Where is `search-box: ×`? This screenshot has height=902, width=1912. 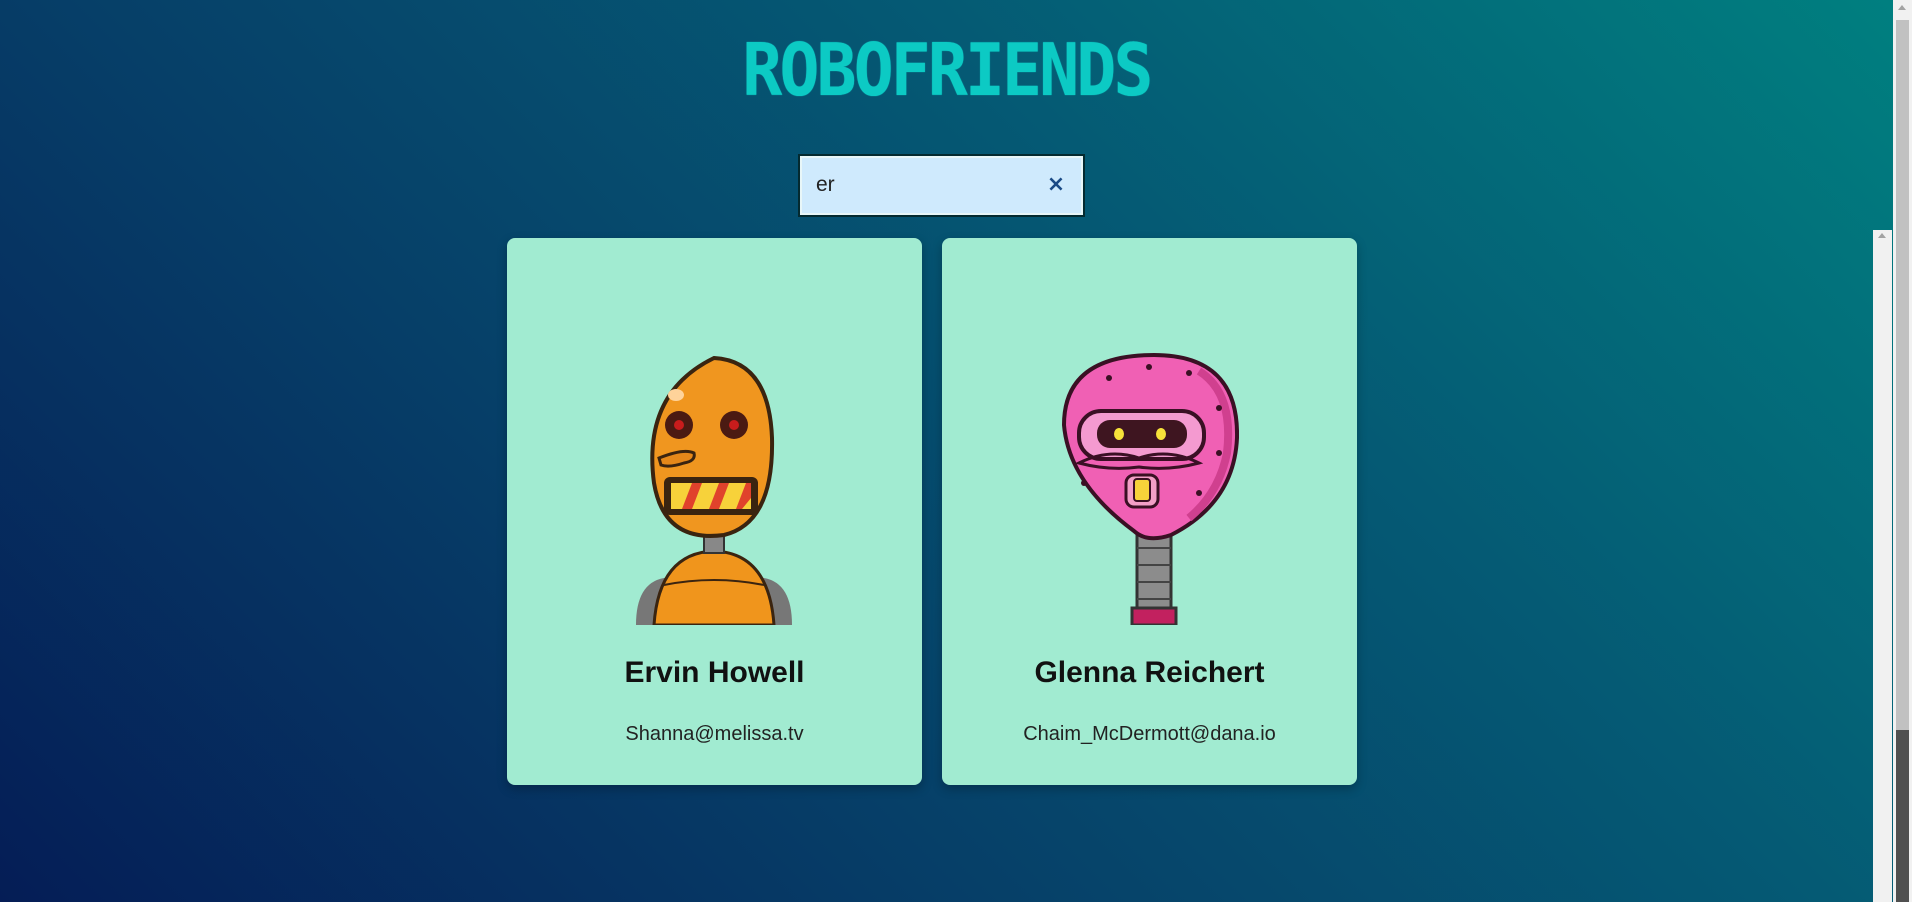 search-box: × is located at coordinates (941, 185).